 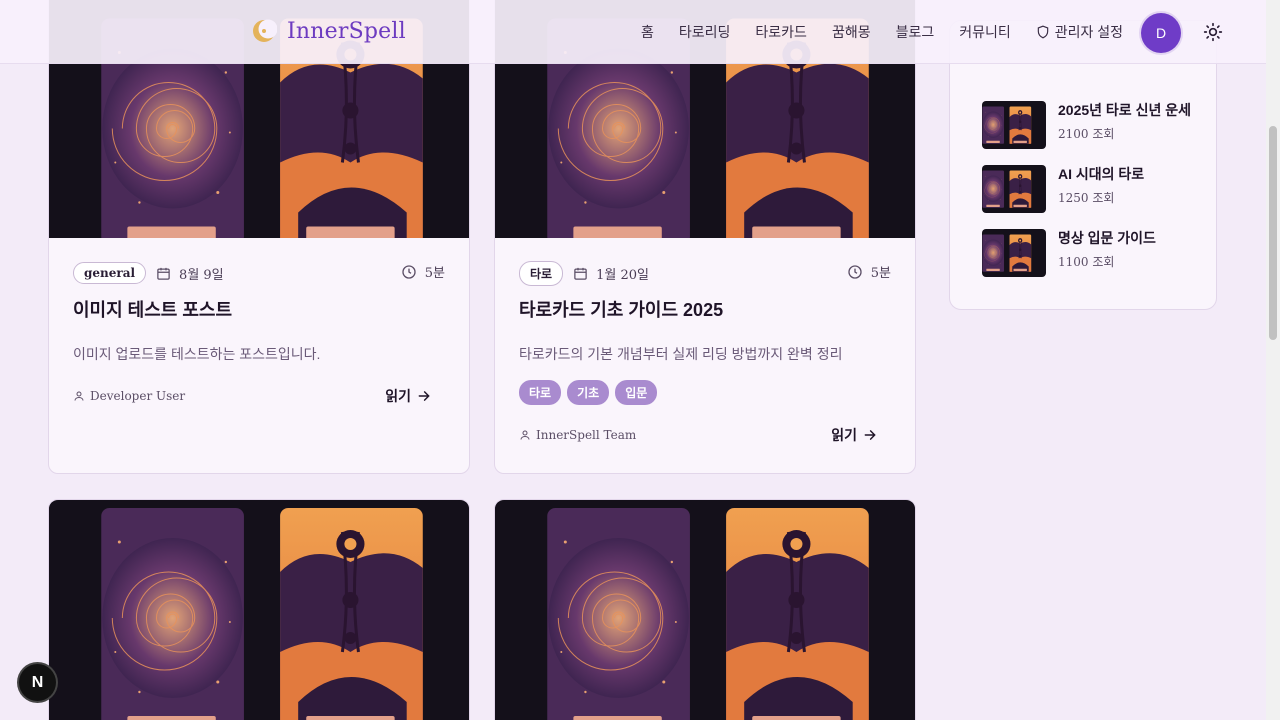 What do you see at coordinates (110, 273) in the screenshot?
I see `category-badge: general` at bounding box center [110, 273].